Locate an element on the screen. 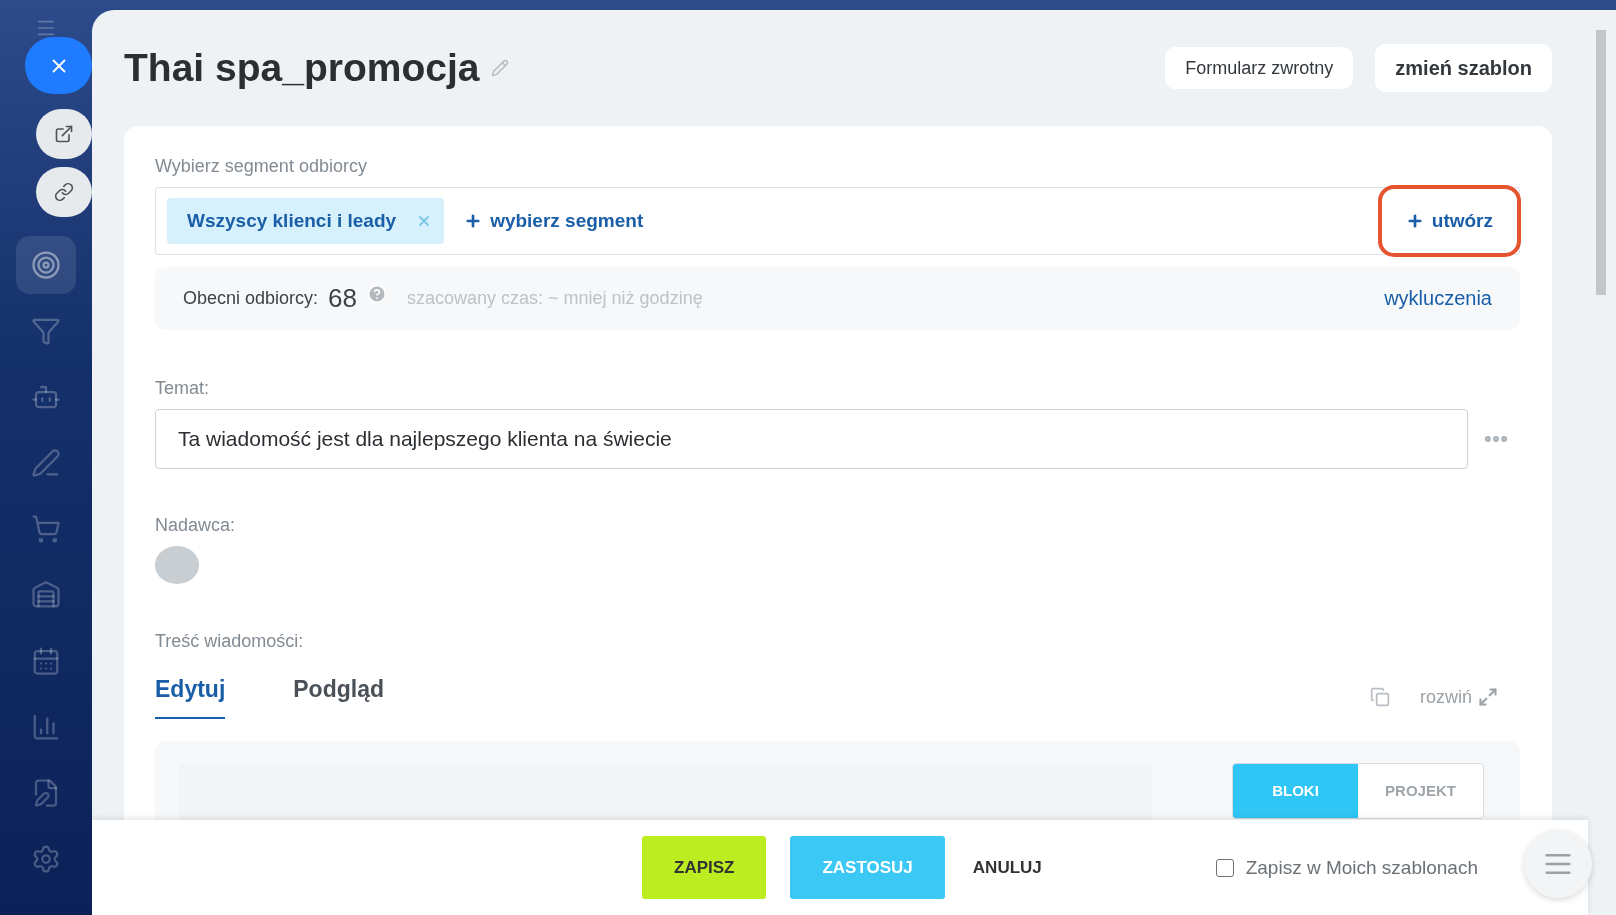 The image size is (1616, 915). tag-label: Wszyscy klienci i leady is located at coordinates (292, 221).